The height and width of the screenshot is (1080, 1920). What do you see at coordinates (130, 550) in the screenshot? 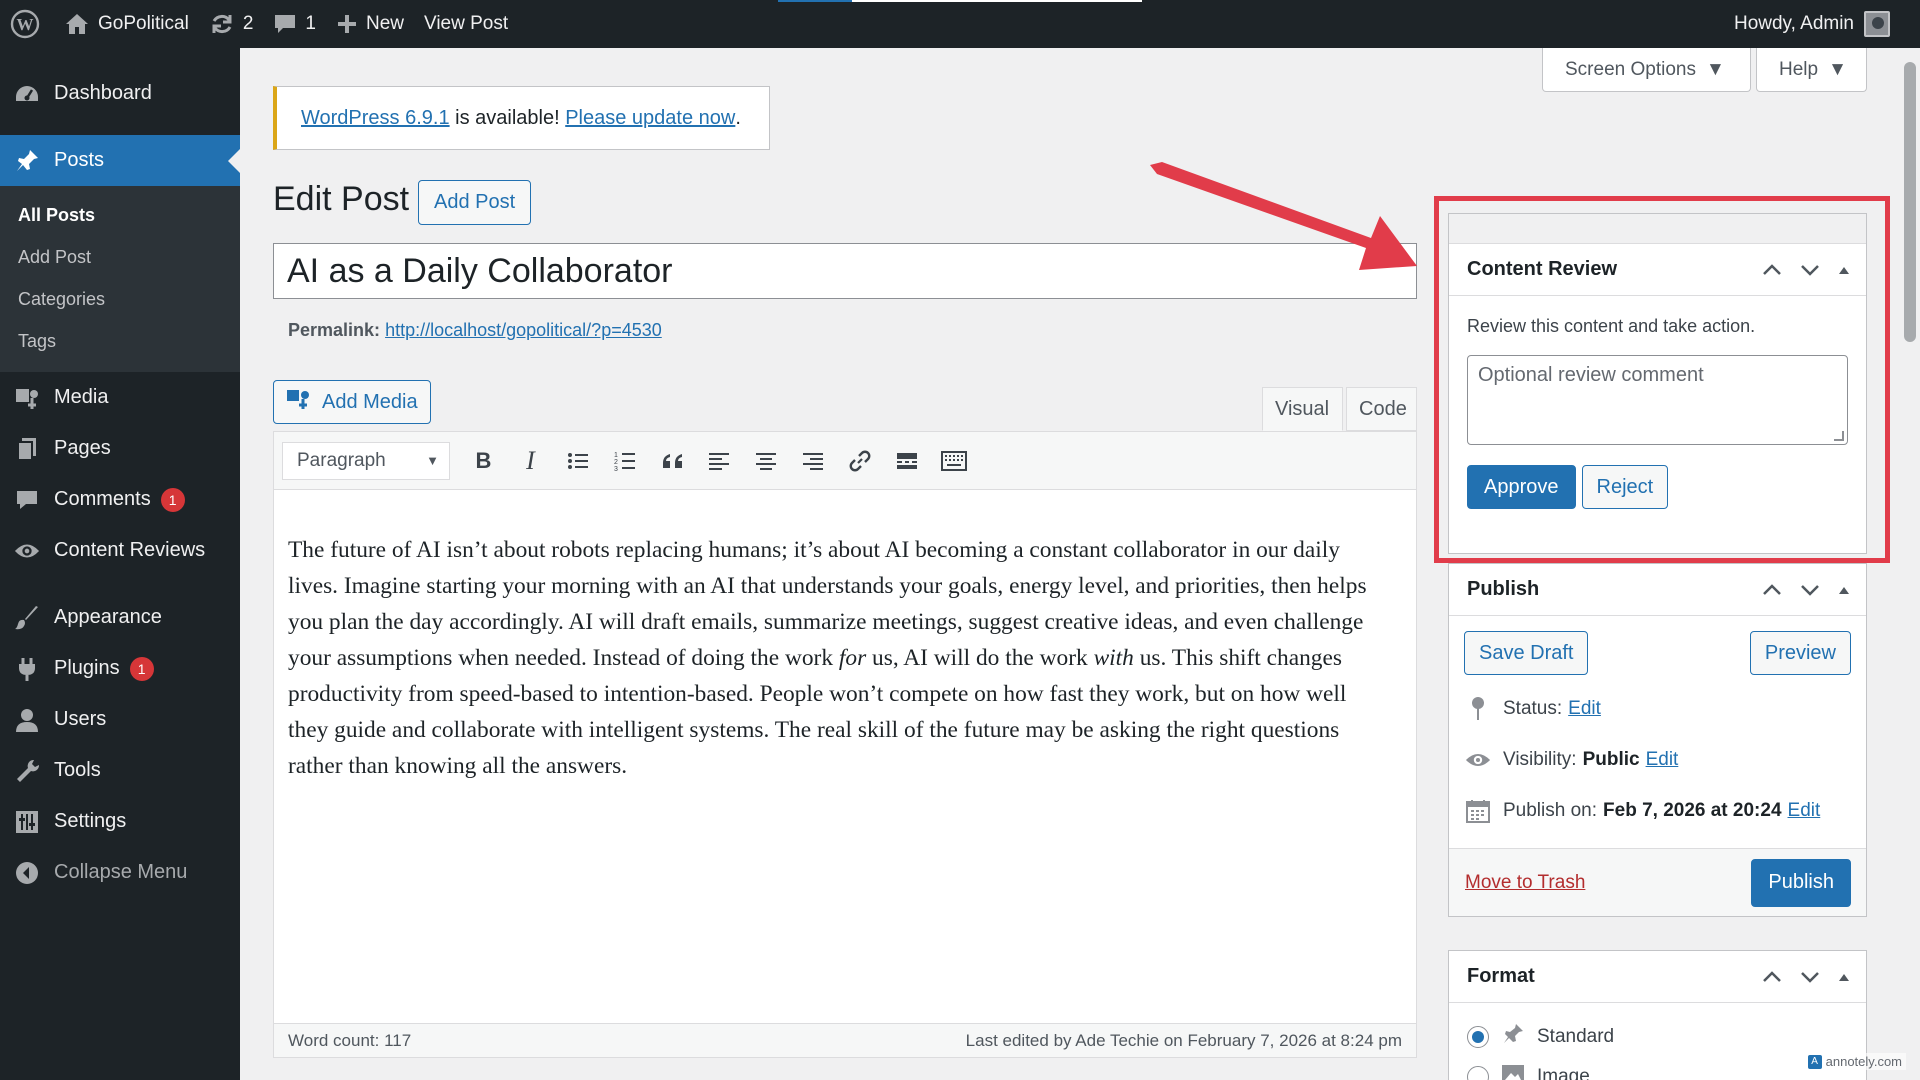
I see `sidebar-label-content-reviews: Content Reviews` at bounding box center [130, 550].